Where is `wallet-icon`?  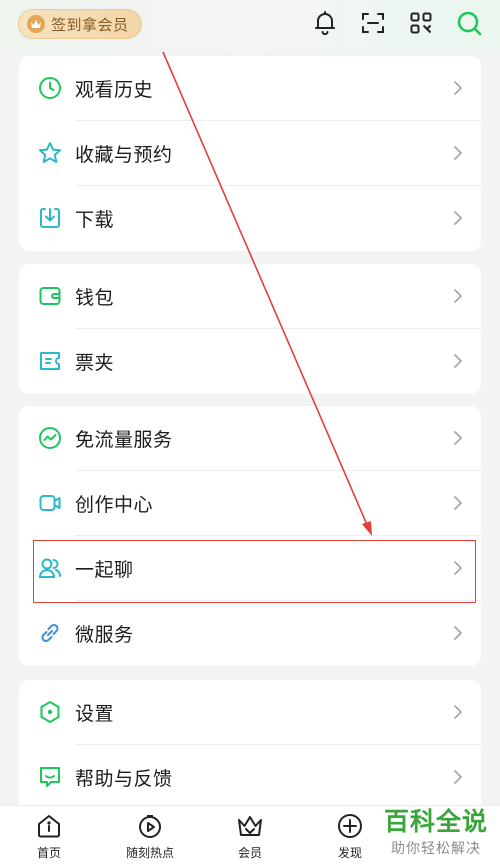 wallet-icon is located at coordinates (50, 296).